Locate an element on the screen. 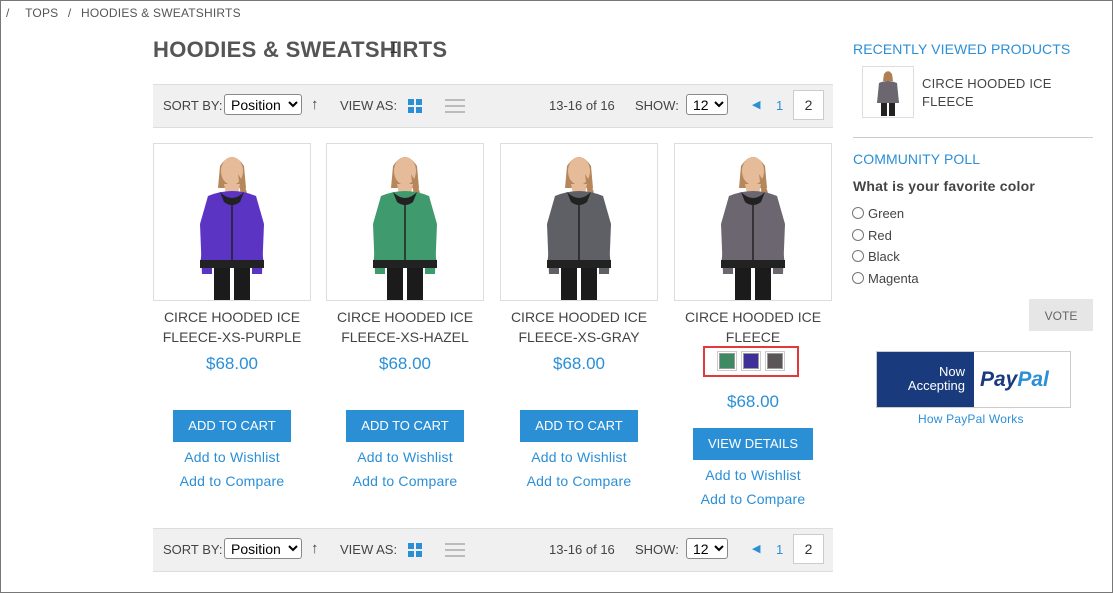 The height and width of the screenshot is (593, 1113). breadcrumb: / TOPS / HOODIES & SWEATSHIRTS is located at coordinates (123, 13).